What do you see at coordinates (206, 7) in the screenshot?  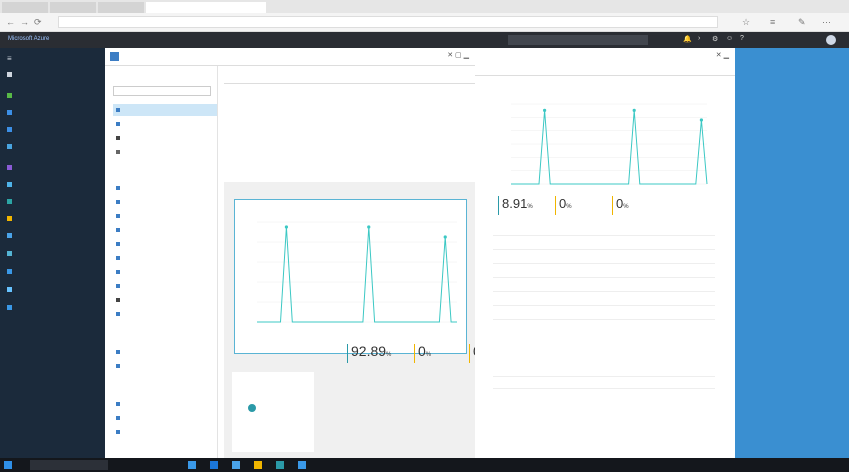 I see `browser-tab-active` at bounding box center [206, 7].